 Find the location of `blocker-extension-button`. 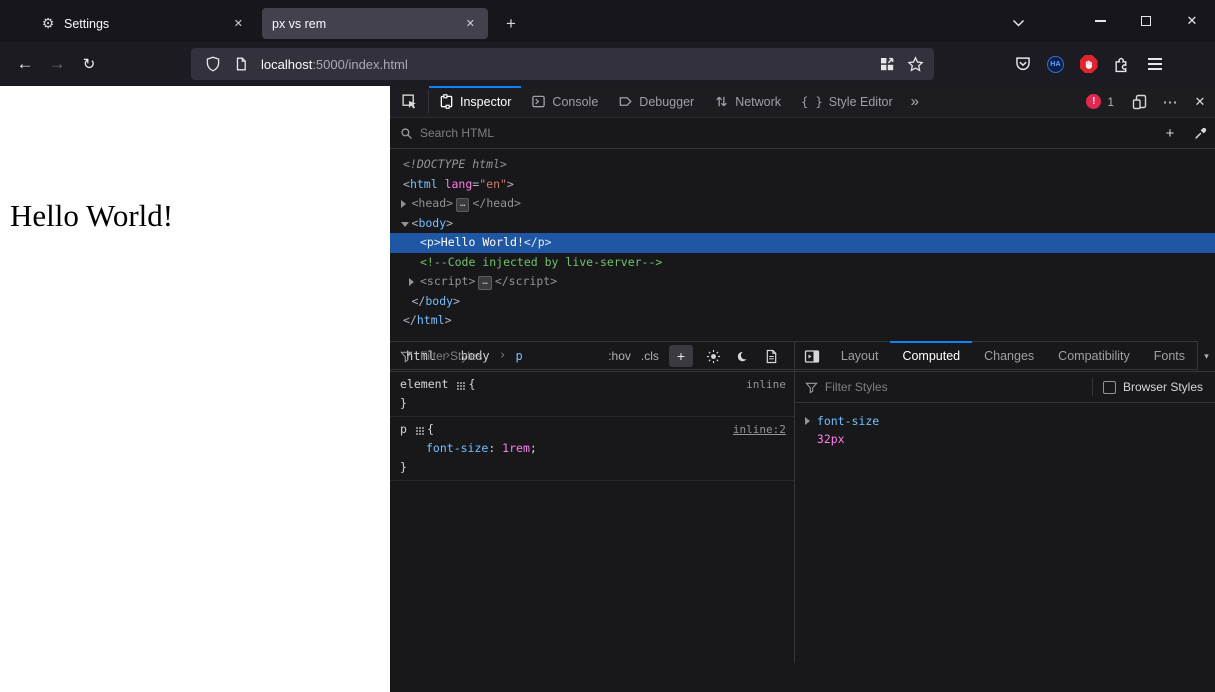

blocker-extension-button is located at coordinates (1088, 64).